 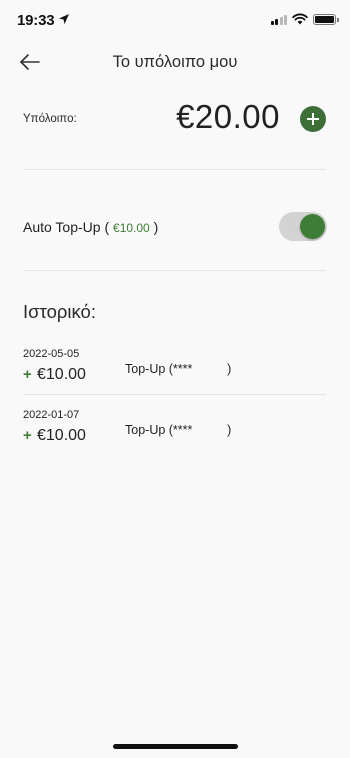 I want to click on auto-topup-toggle, so click(x=303, y=226).